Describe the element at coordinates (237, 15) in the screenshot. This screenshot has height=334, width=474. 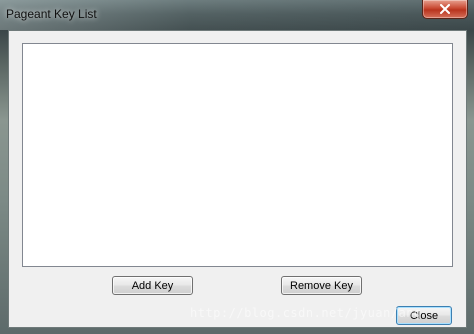
I see `title-bar: Pageant Key List` at that location.